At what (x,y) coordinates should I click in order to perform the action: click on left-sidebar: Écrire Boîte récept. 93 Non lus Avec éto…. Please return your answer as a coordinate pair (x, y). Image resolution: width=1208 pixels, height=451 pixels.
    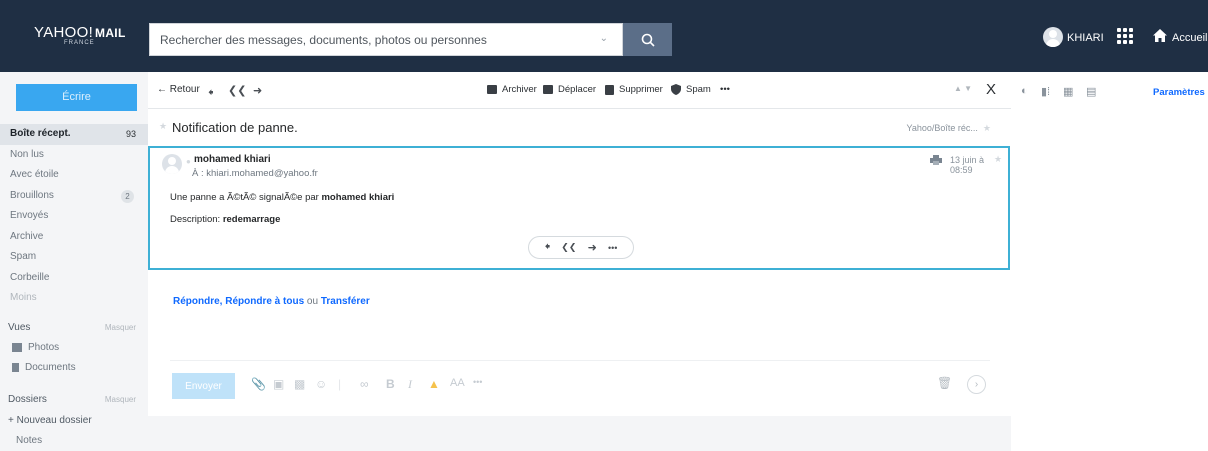
    Looking at the image, I should click on (74, 261).